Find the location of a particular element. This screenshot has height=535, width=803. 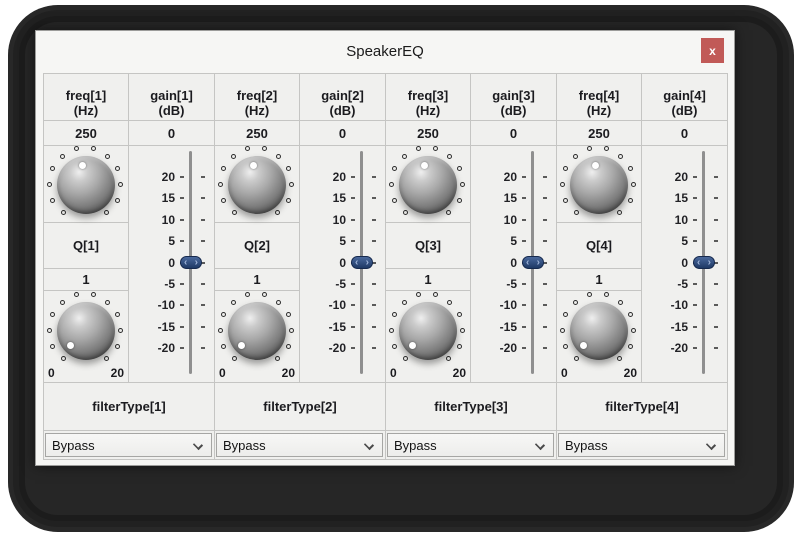

filter-type-label: filterType[1] is located at coordinates (129, 407).